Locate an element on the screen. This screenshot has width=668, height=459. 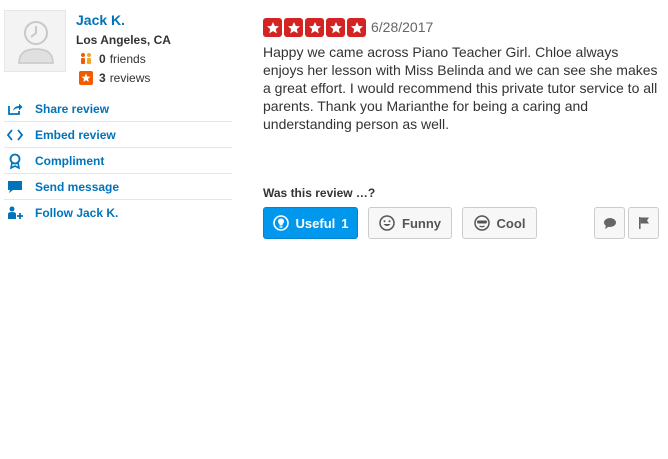
award-icon is located at coordinates (15, 161).